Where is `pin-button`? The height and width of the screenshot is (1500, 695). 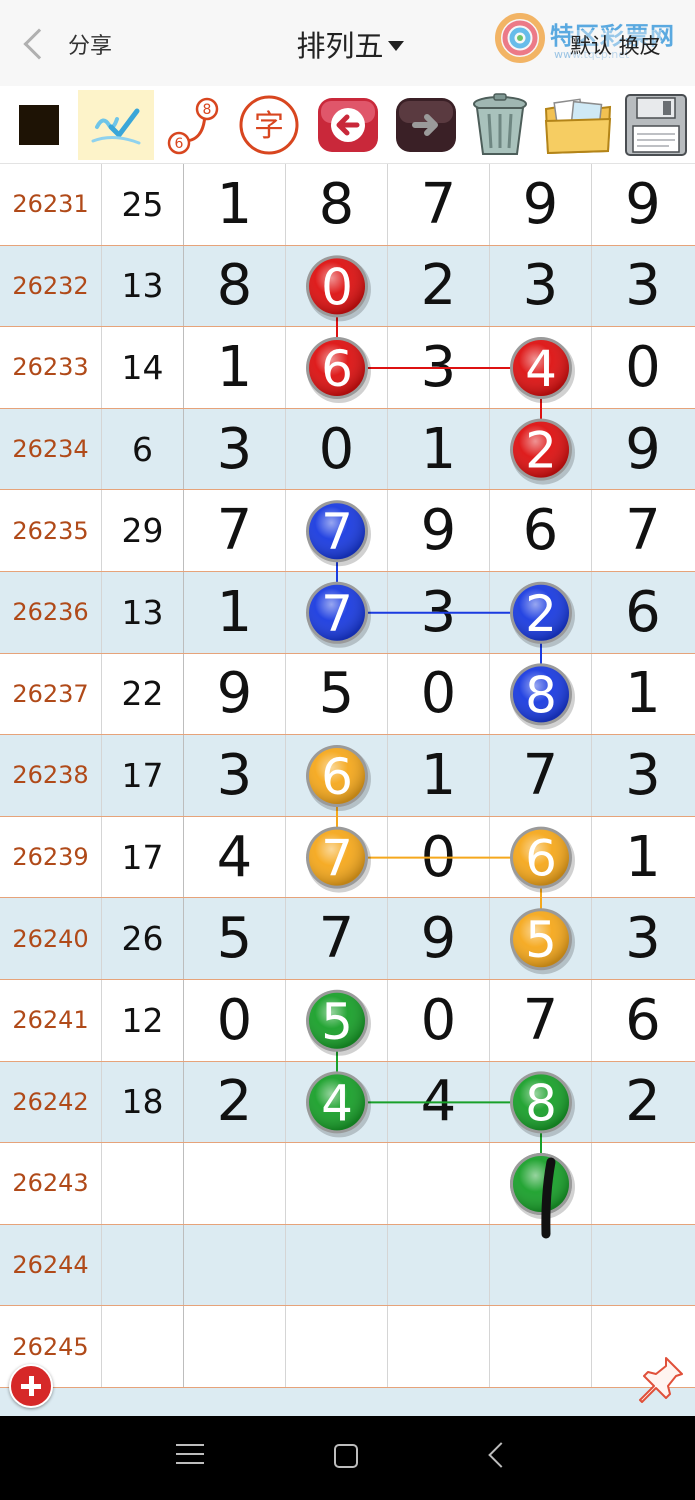 pin-button is located at coordinates (660, 1380).